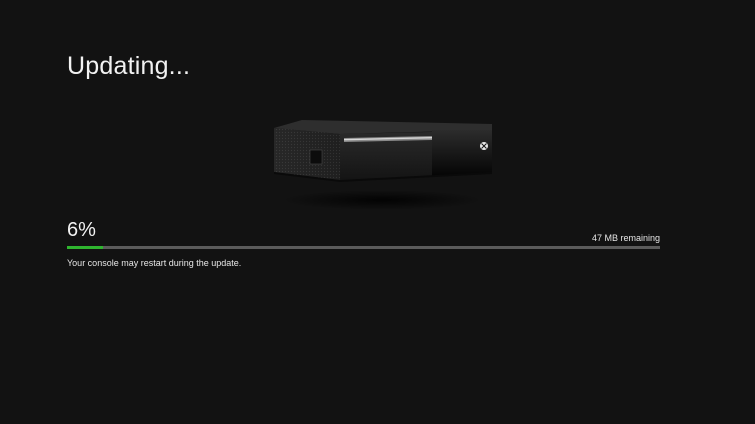 Image resolution: width=755 pixels, height=424 pixels. I want to click on progress-bar-fill, so click(85, 247).